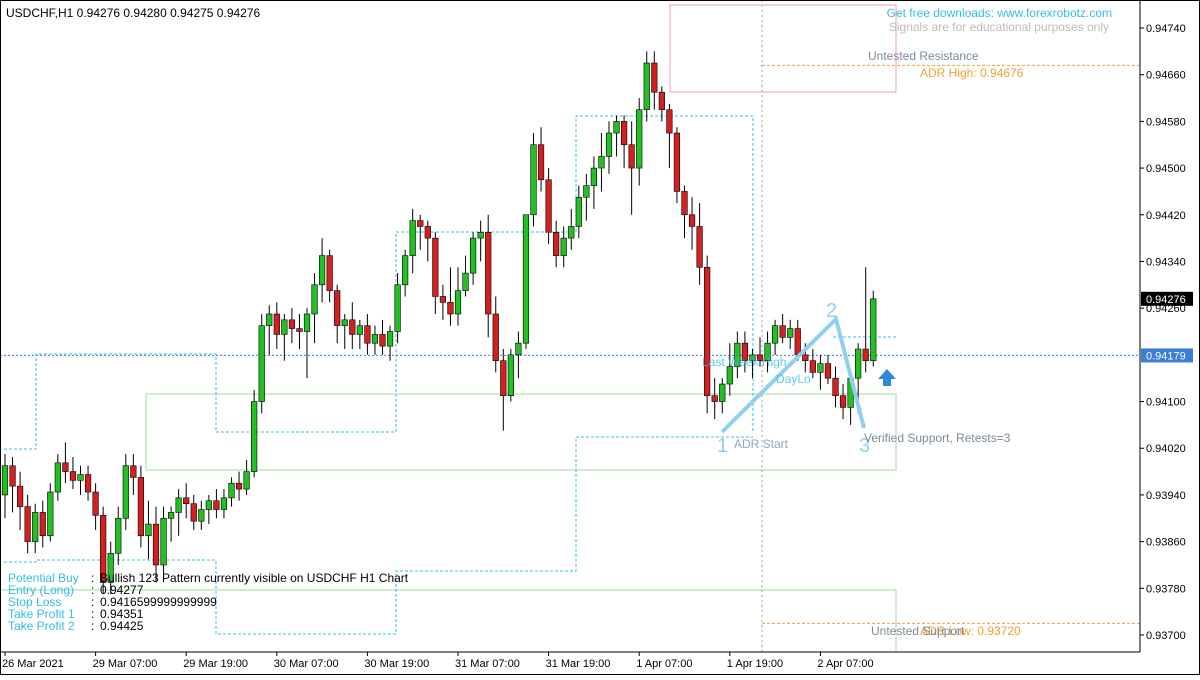 The width and height of the screenshot is (1200, 680). Describe the element at coordinates (972, 73) in the screenshot. I see `adr-high-label: ADR High: 0.94676` at that location.